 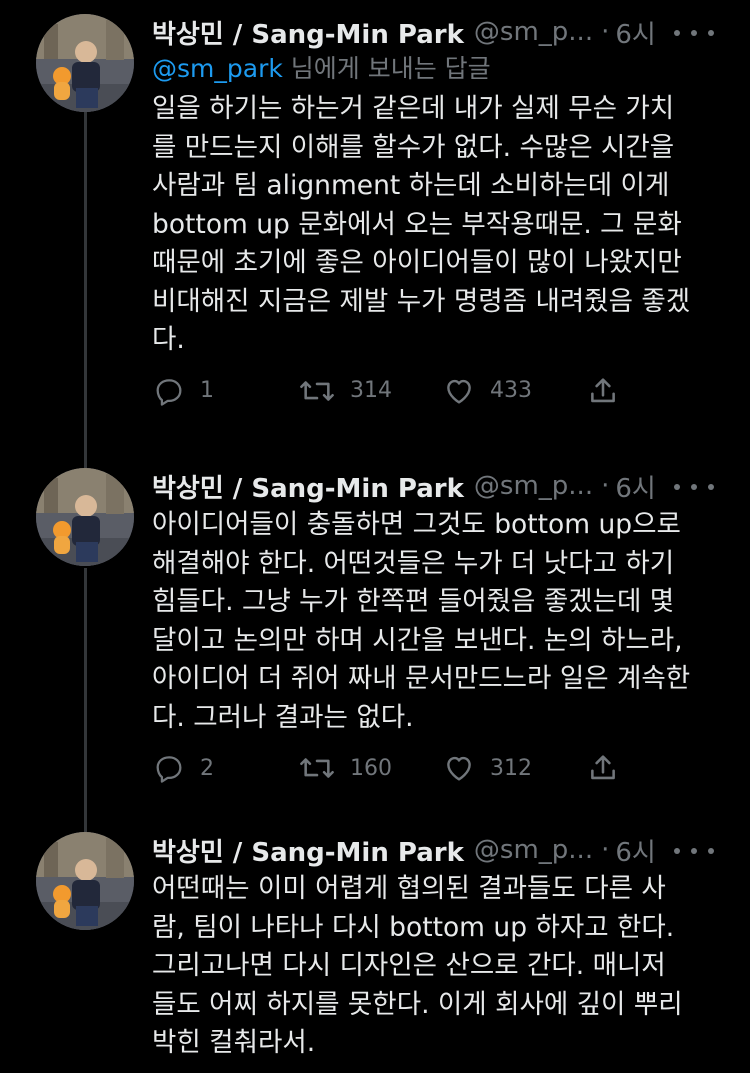 I want to click on like-count: 312, so click(x=511, y=768).